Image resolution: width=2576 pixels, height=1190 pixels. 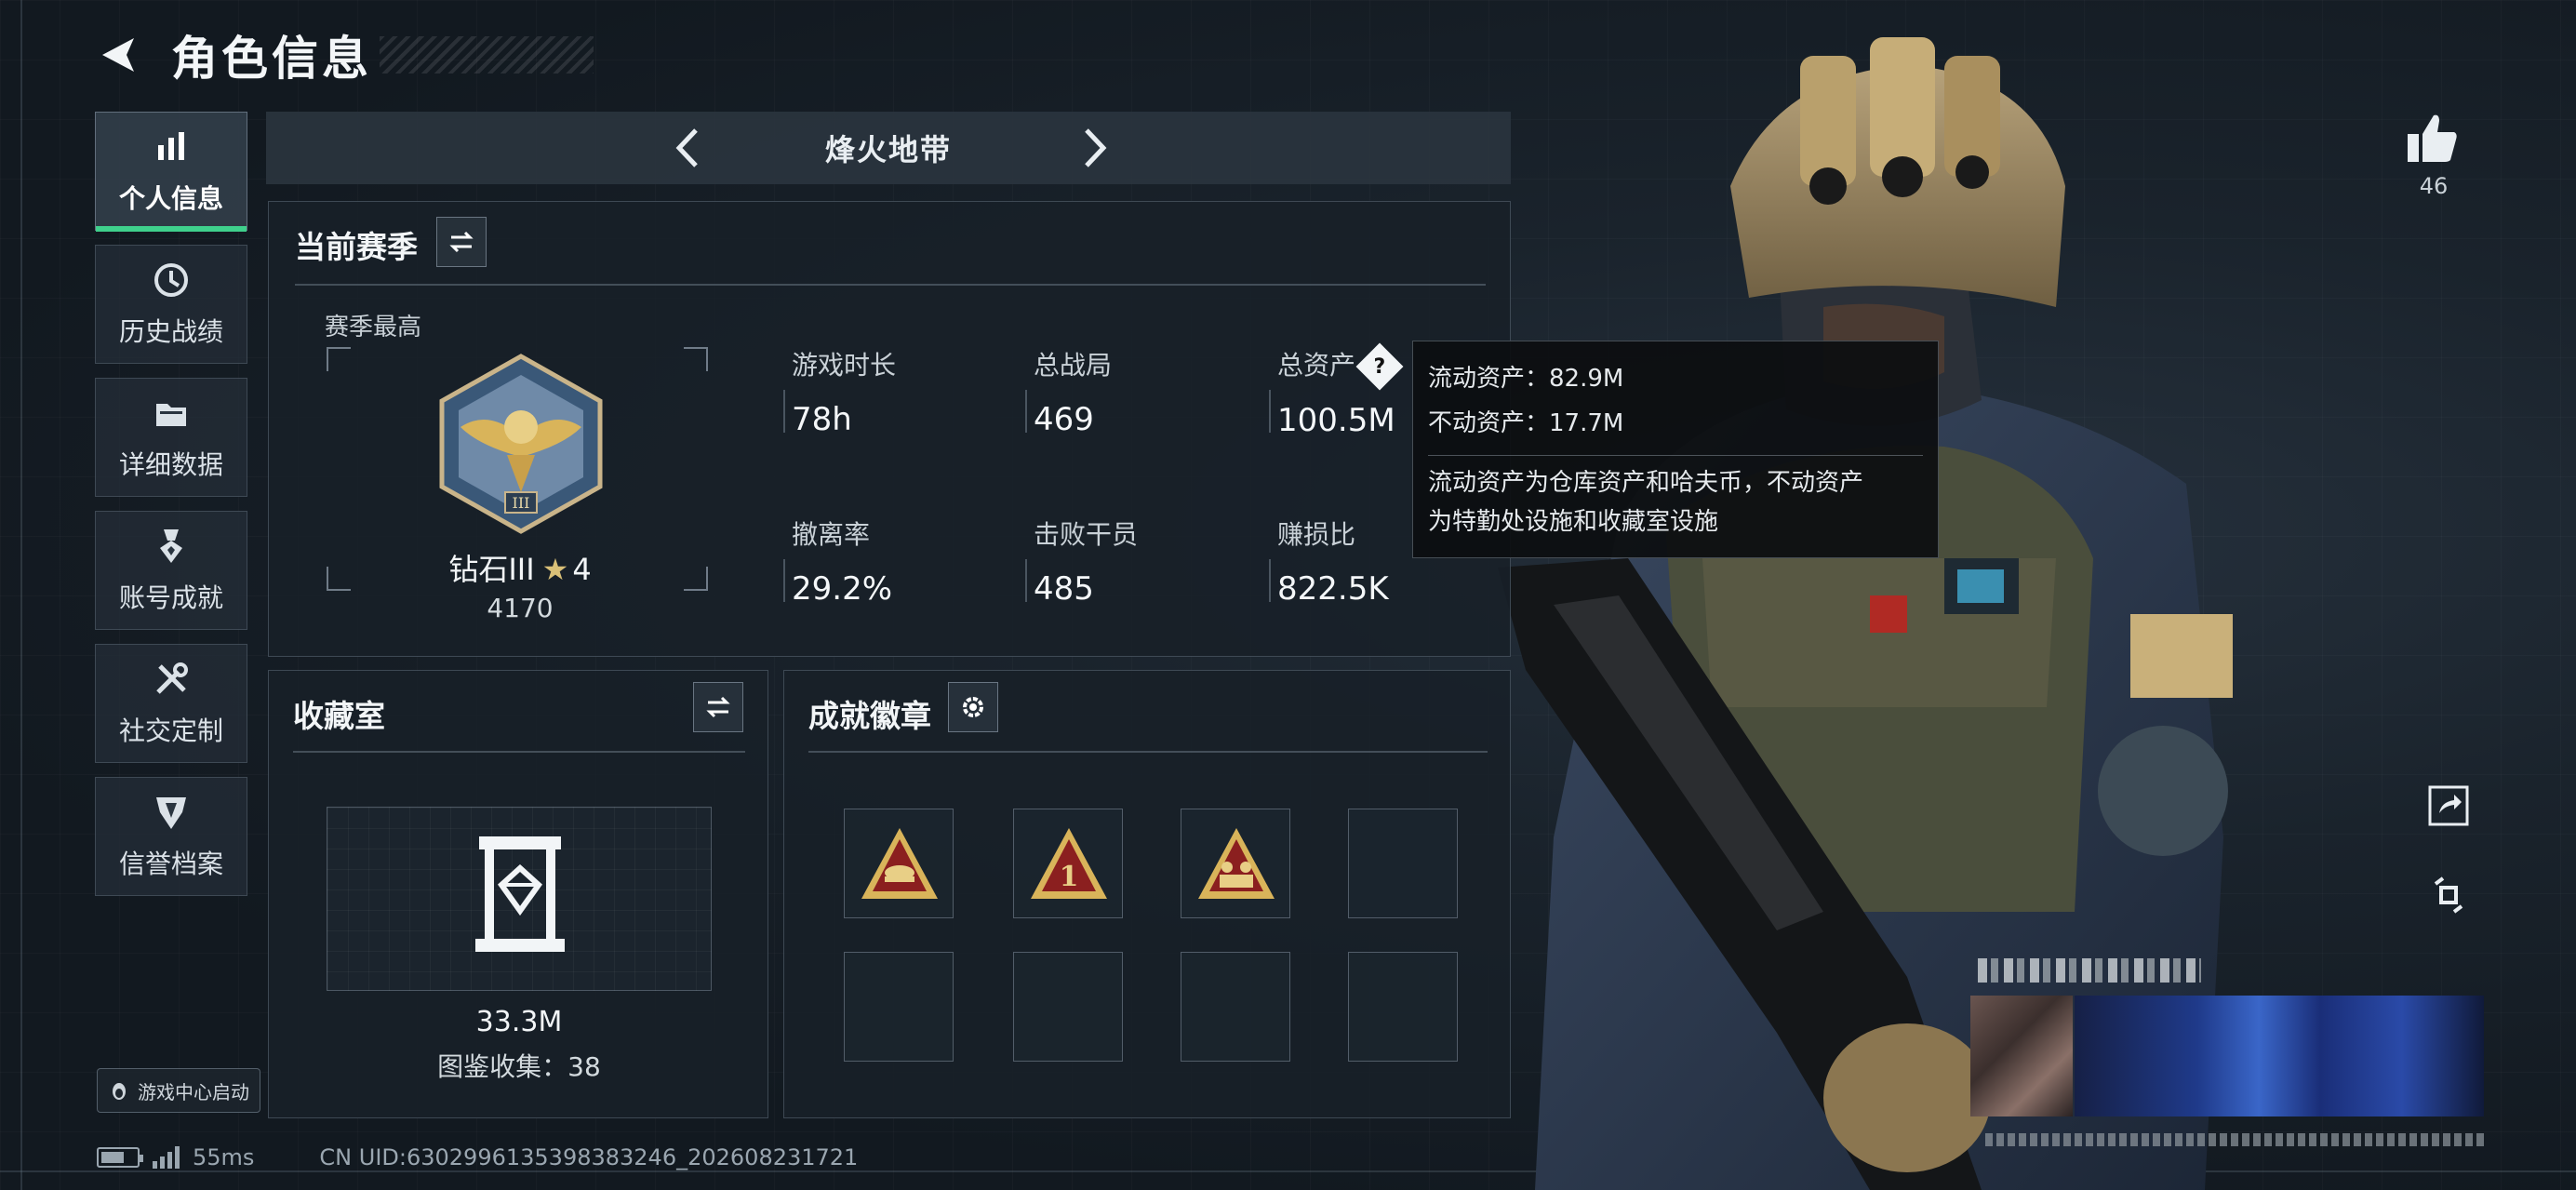 I want to click on tooltip-description-line-1: 流动资产为仓库资产和哈夫币，不动资产, so click(x=1646, y=483).